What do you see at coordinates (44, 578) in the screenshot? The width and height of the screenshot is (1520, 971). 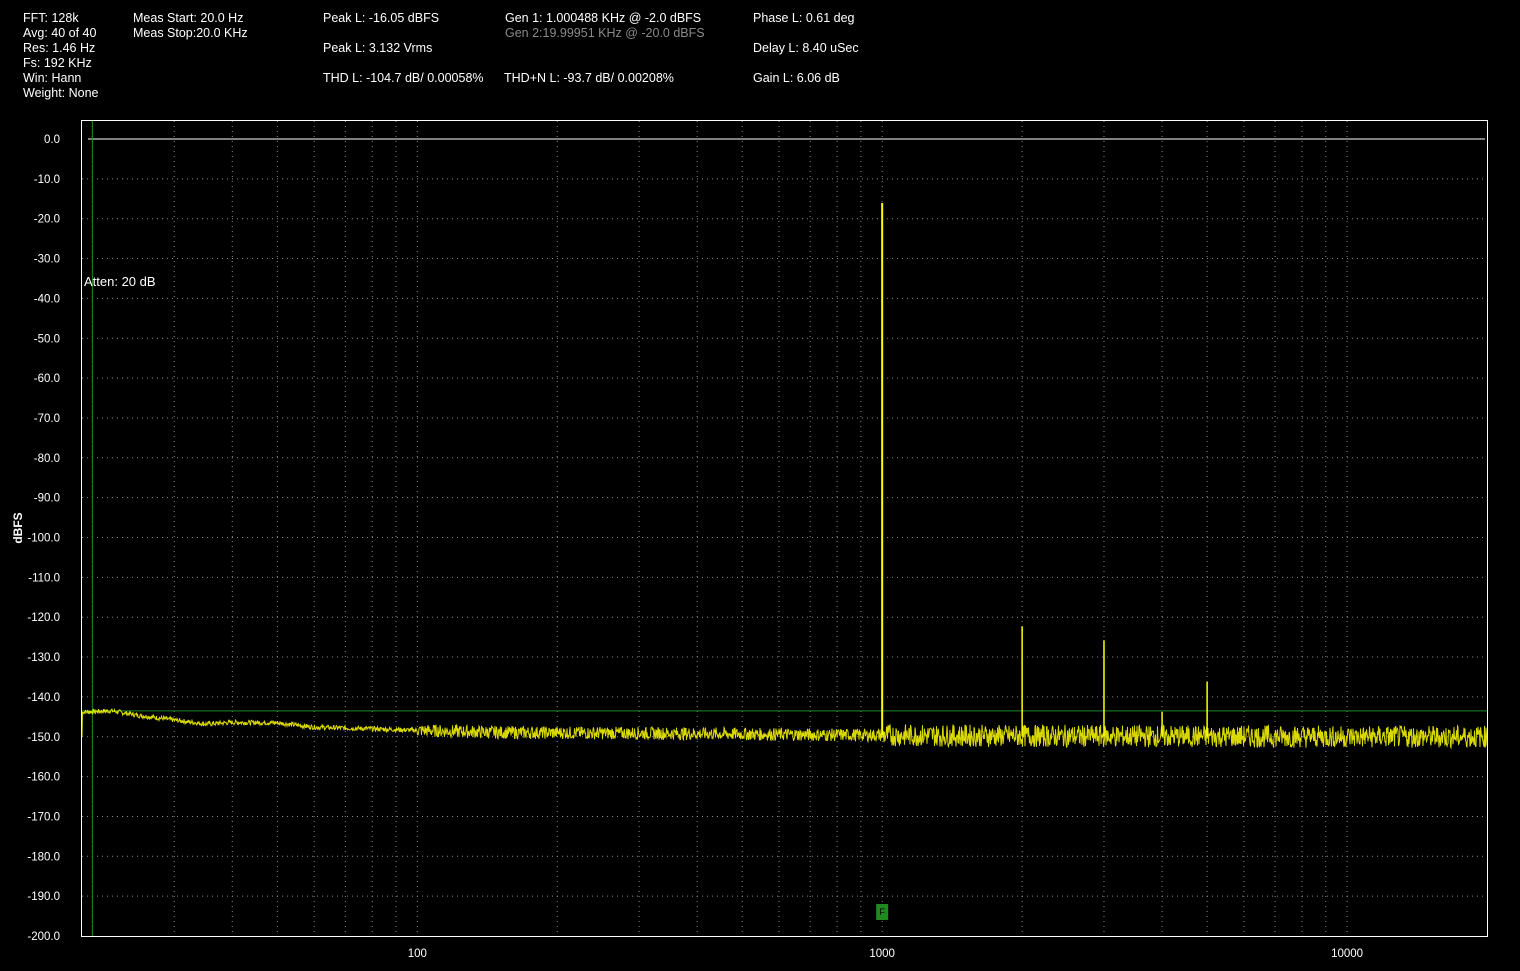 I see `y-tick-label: -110.0` at bounding box center [44, 578].